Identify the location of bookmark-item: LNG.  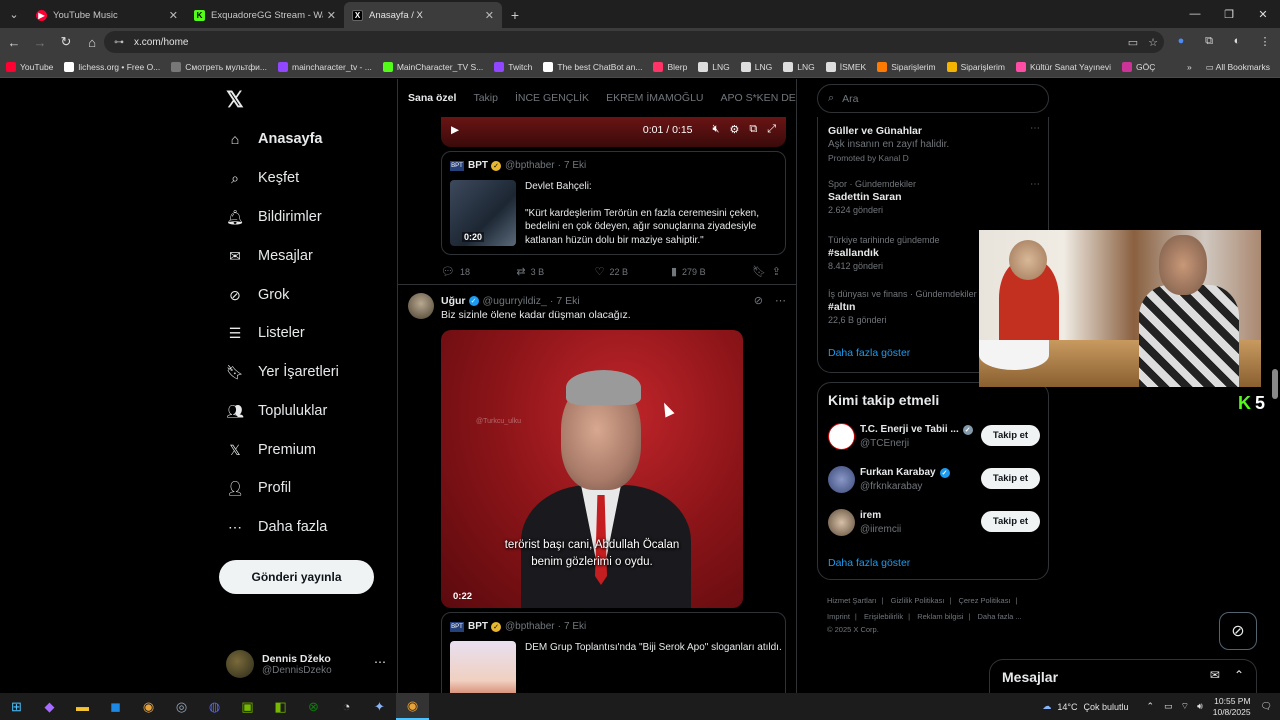
(756, 66).